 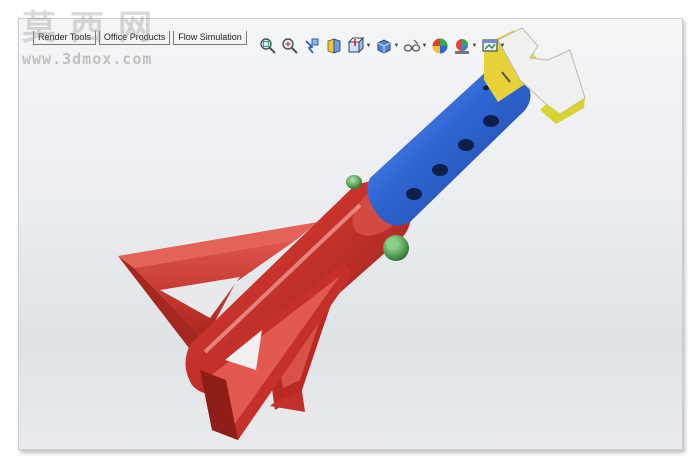 I want to click on previous-view-button, so click(x=312, y=46).